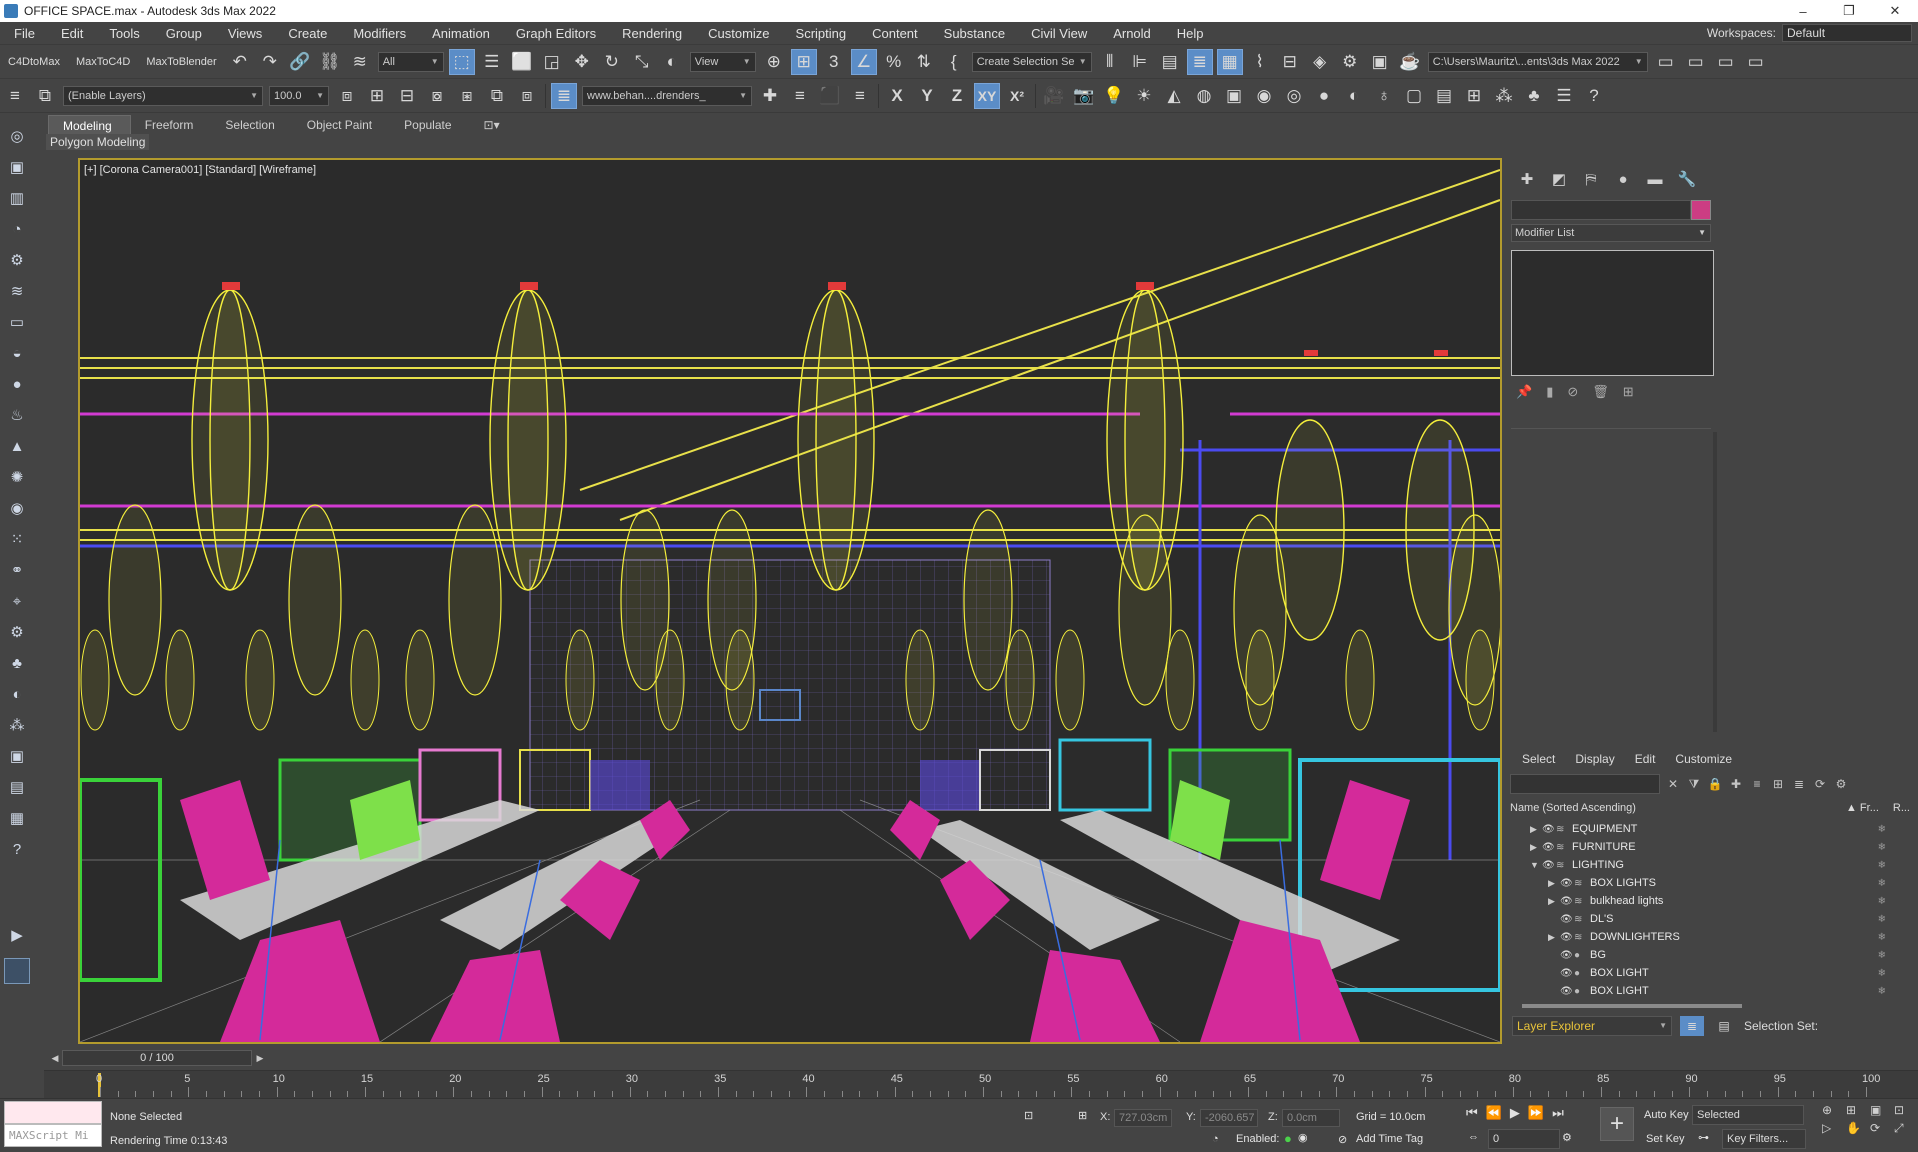 The width and height of the screenshot is (1918, 1152). What do you see at coordinates (1170, 62) in the screenshot?
I see `toggle-scene-explorer-icon: ▤` at bounding box center [1170, 62].